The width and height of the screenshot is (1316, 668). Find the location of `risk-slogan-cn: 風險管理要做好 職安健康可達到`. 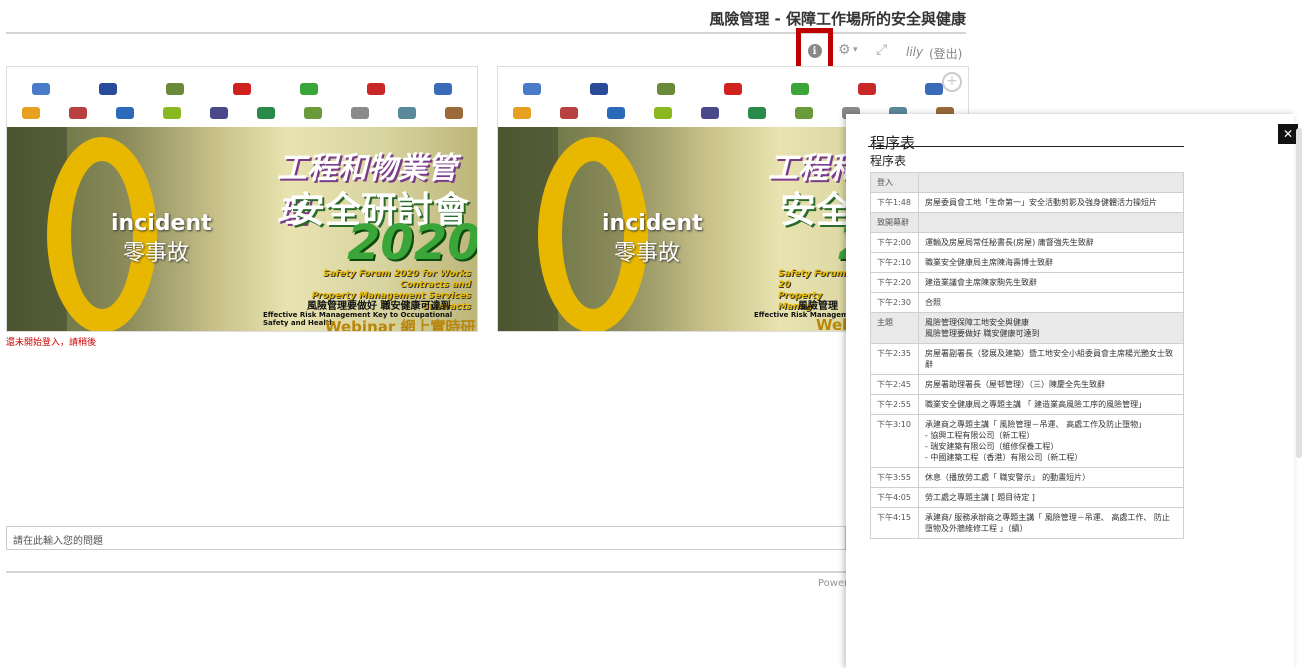

risk-slogan-cn: 風險管理要做好 職安健康可達到 is located at coordinates (379, 306).